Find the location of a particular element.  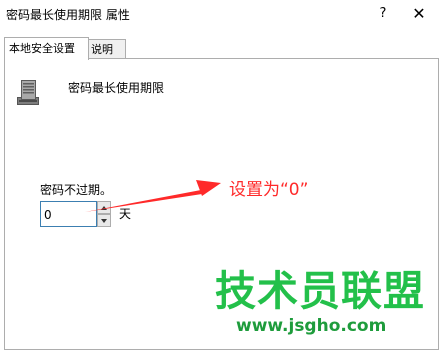

tab-local-security-setting: 本地安全设置 is located at coordinates (46, 48).